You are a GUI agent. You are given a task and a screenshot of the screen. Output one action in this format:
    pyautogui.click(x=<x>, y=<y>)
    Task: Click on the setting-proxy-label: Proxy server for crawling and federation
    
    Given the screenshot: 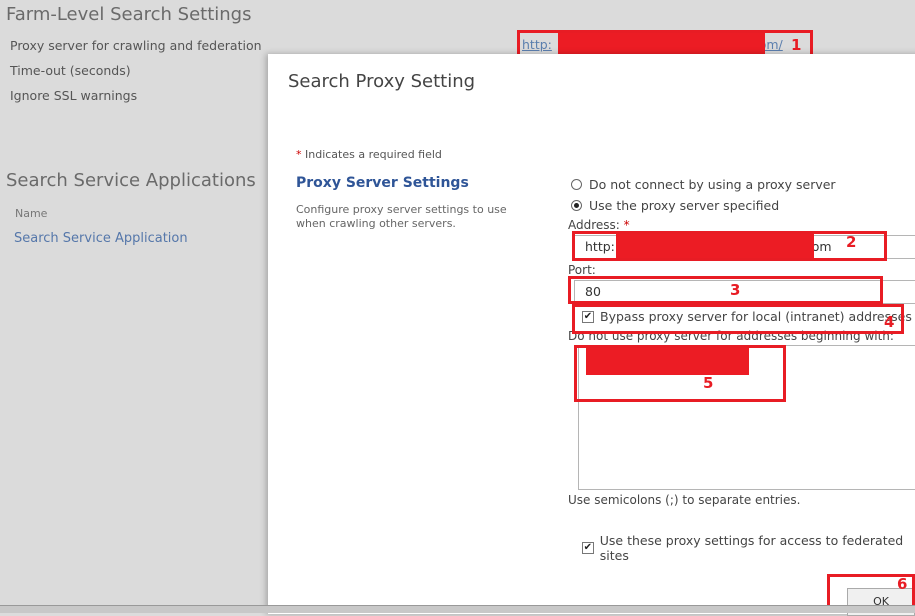 What is the action you would take?
    pyautogui.click(x=136, y=45)
    